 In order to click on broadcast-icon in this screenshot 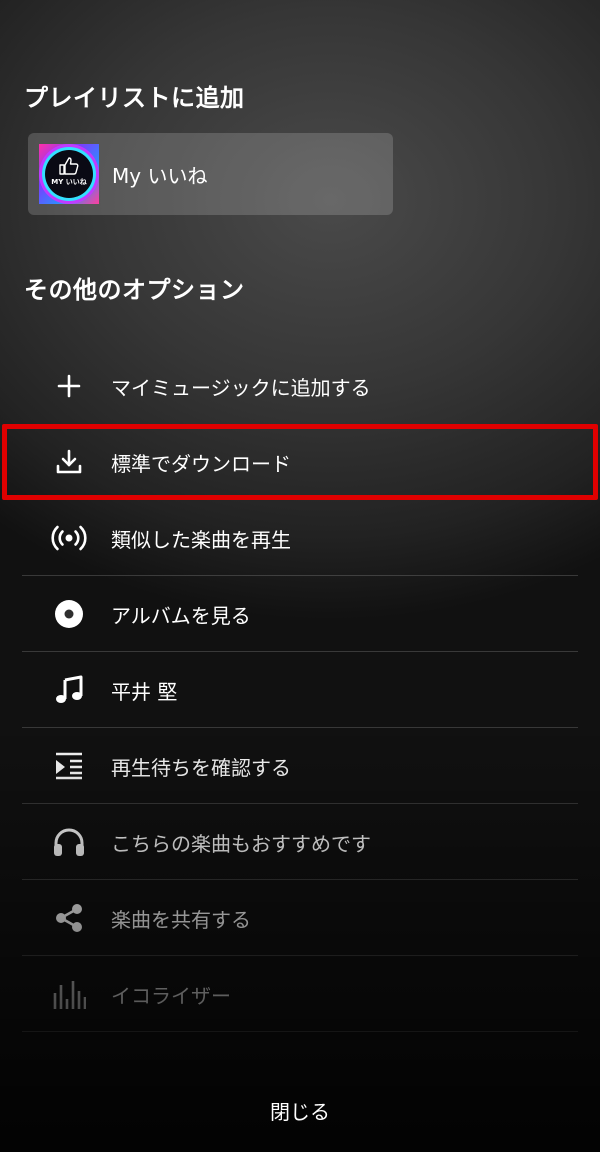, I will do `click(69, 538)`.